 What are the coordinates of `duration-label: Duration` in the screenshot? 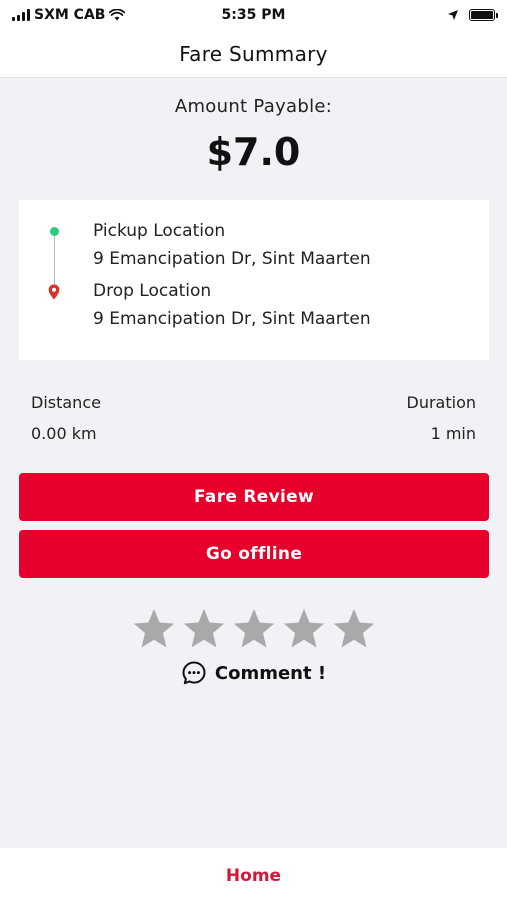 It's located at (441, 402).